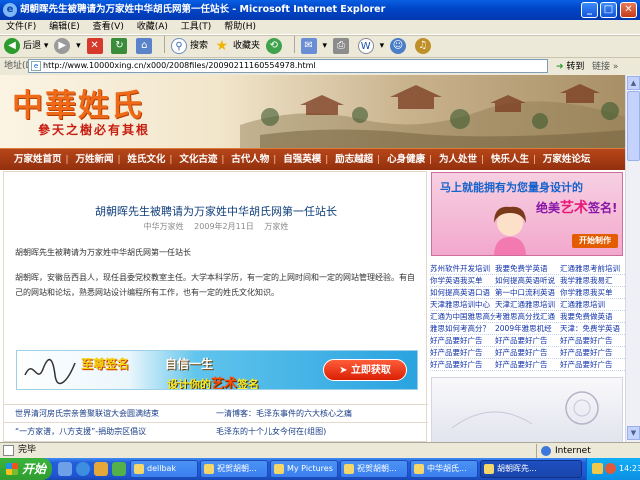 This screenshot has width=640, height=480. I want to click on start-button: 开始, so click(26, 469).